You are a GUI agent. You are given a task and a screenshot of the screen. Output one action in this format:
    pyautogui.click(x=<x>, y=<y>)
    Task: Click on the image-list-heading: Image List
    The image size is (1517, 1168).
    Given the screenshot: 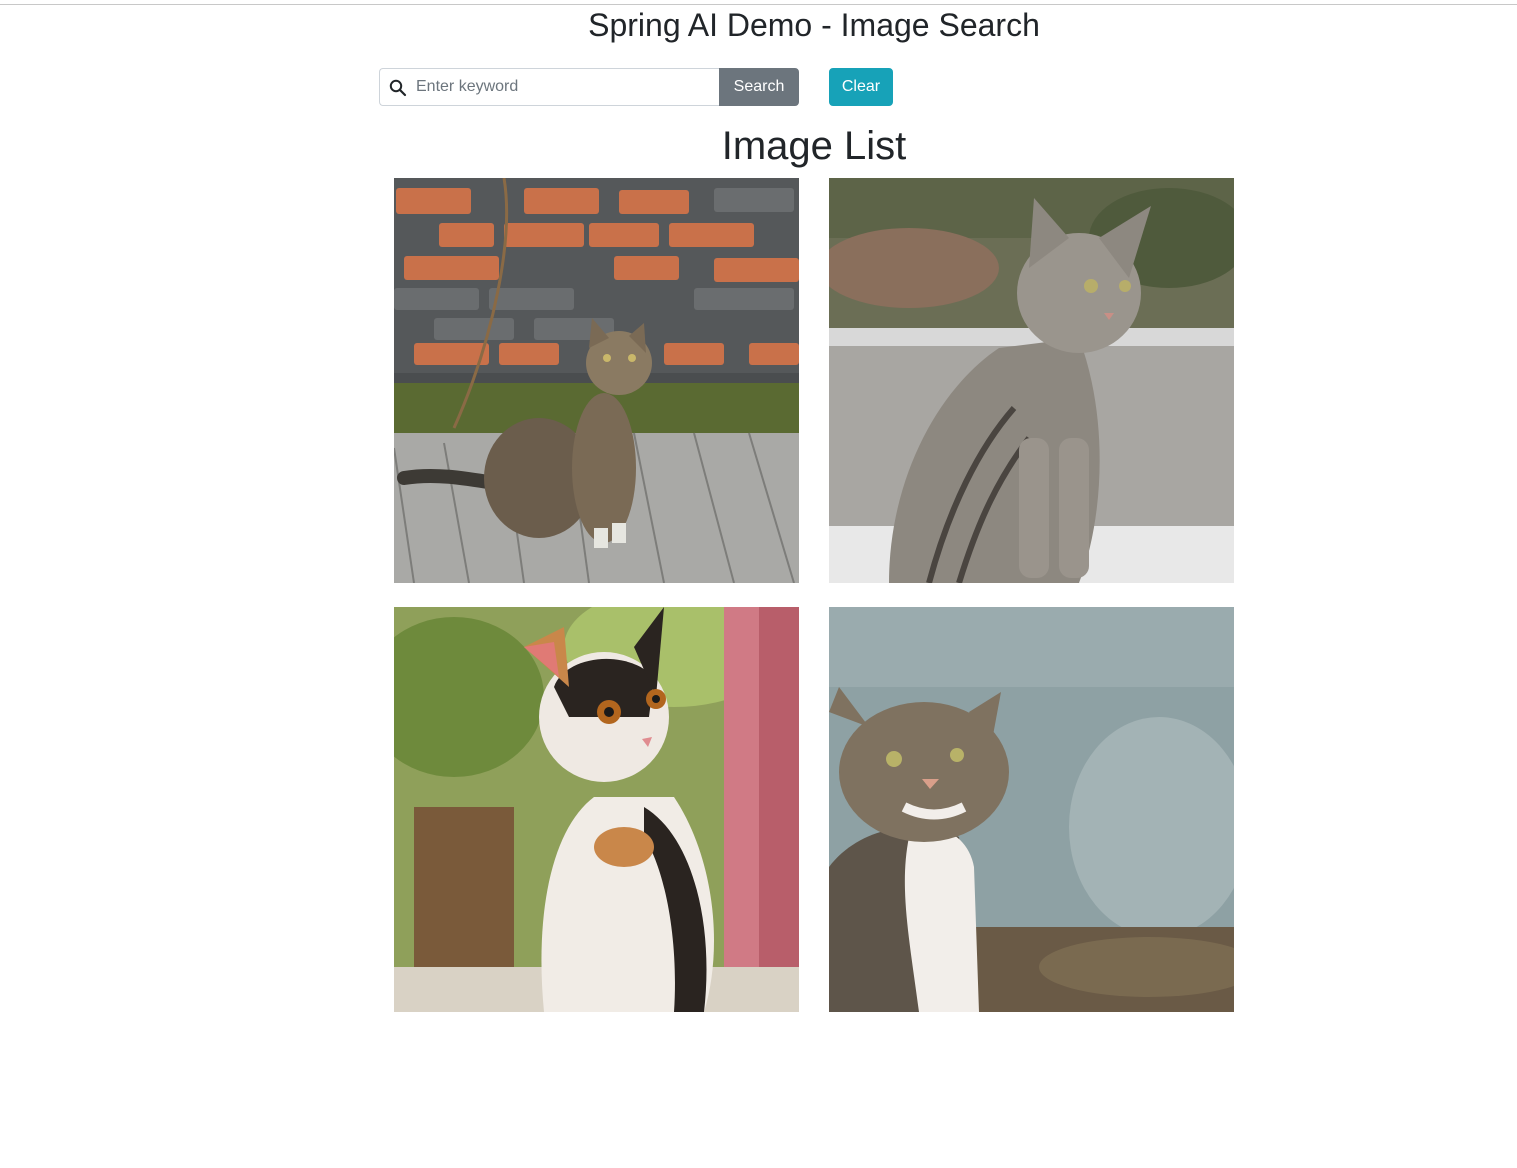 What is the action you would take?
    pyautogui.click(x=814, y=146)
    